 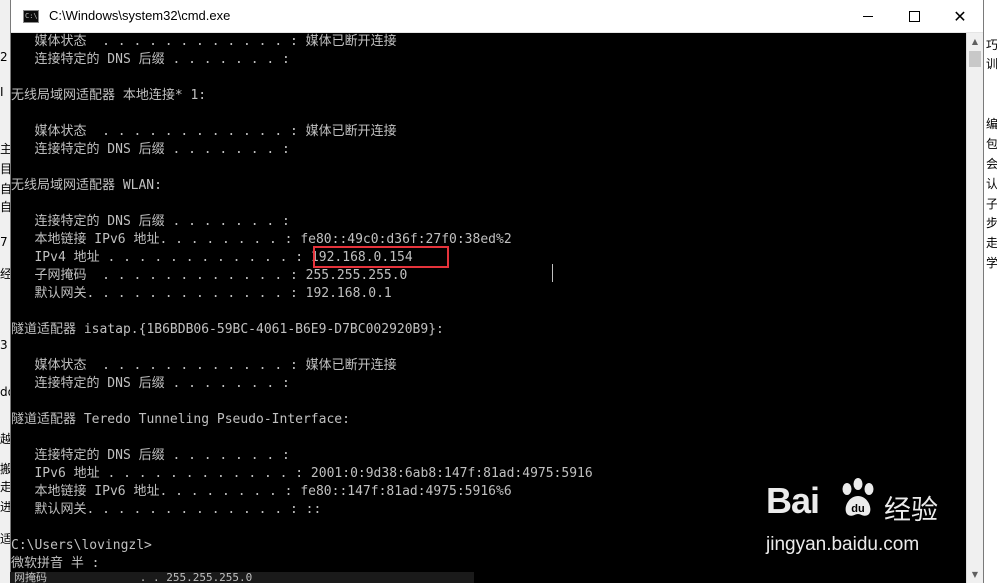 What do you see at coordinates (843, 544) in the screenshot?
I see `watermark-url: jingyan.baidu.com` at bounding box center [843, 544].